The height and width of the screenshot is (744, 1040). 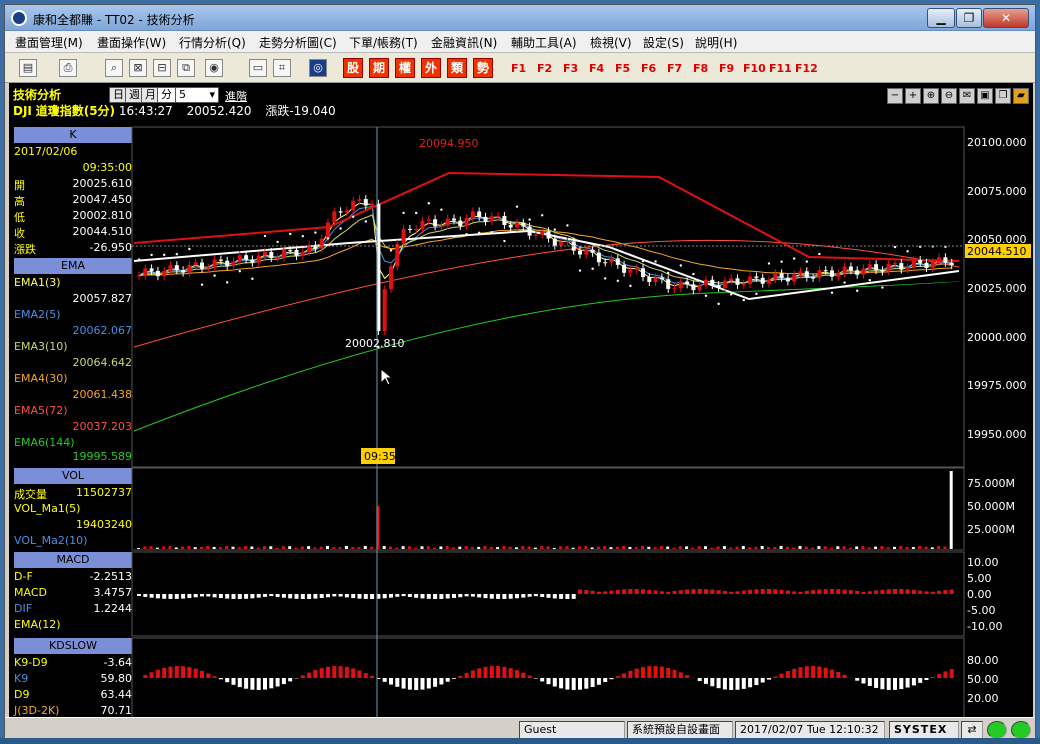 I want to click on main-tick-19950: 19950.000, so click(x=997, y=434).